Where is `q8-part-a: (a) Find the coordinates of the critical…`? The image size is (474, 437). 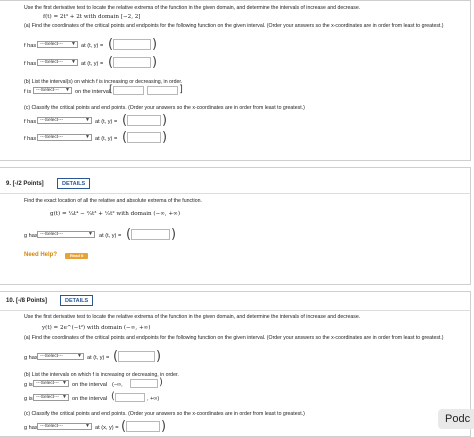
q8-part-a: (a) Find the coordinates of the critical… is located at coordinates (234, 26).